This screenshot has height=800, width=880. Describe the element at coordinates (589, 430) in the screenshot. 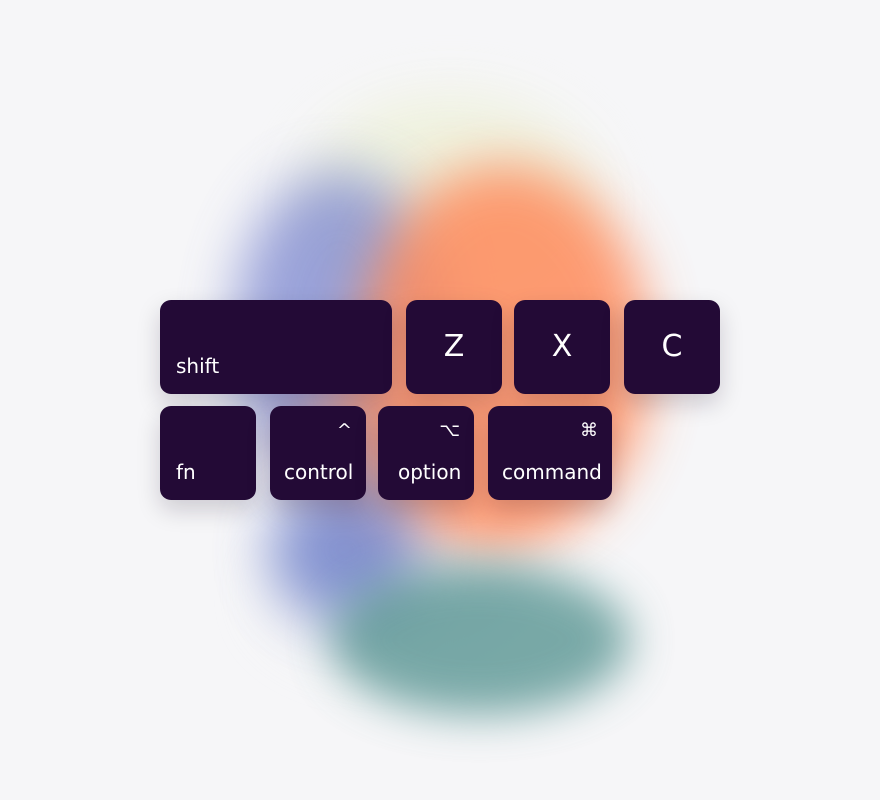

I see `command-symbol-icon: ⌘` at that location.